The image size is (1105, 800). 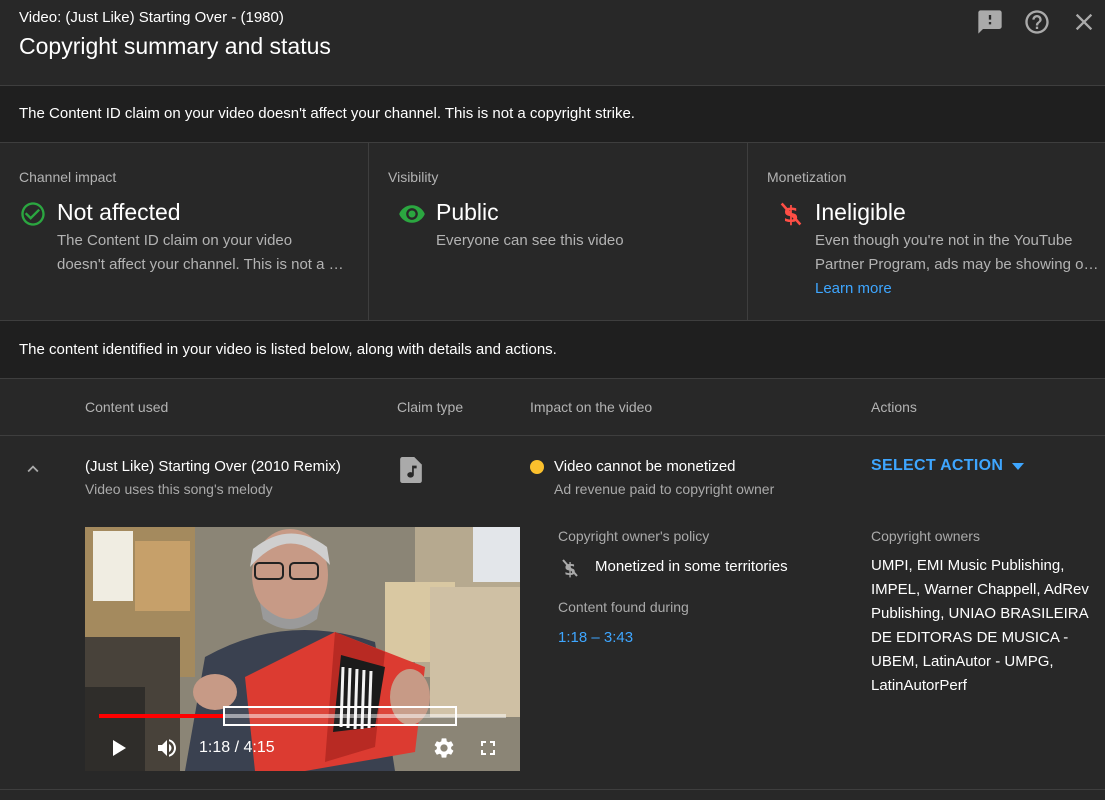 What do you see at coordinates (127, 407) in the screenshot?
I see `column-header-content-used: Content used` at bounding box center [127, 407].